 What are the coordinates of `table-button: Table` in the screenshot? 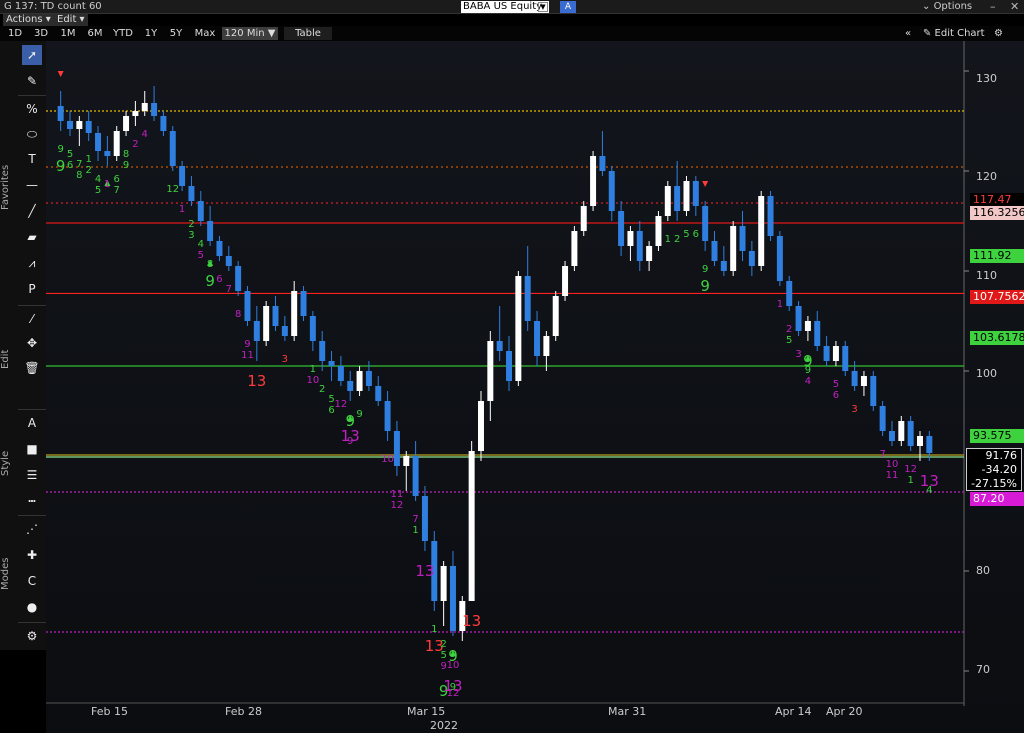 It's located at (308, 33).